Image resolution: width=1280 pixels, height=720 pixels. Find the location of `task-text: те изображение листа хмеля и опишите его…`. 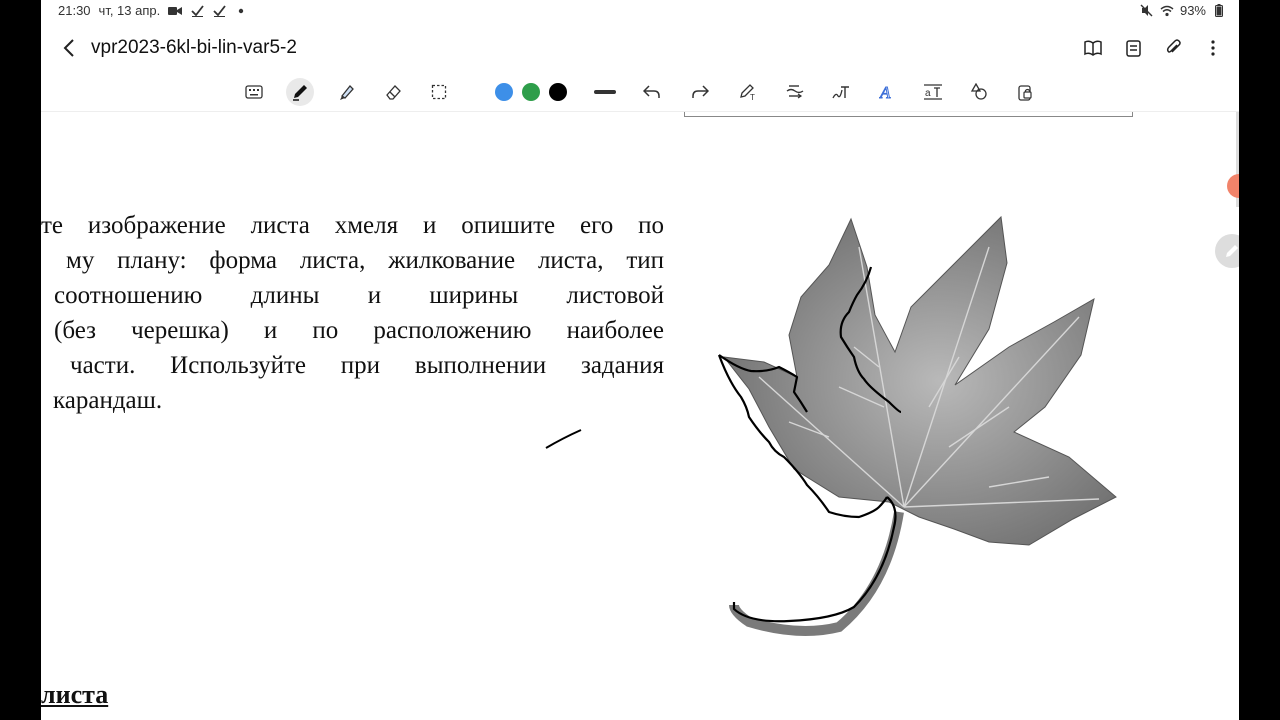

task-text: те изображение листа хмеля и опишите его… is located at coordinates (352, 313).